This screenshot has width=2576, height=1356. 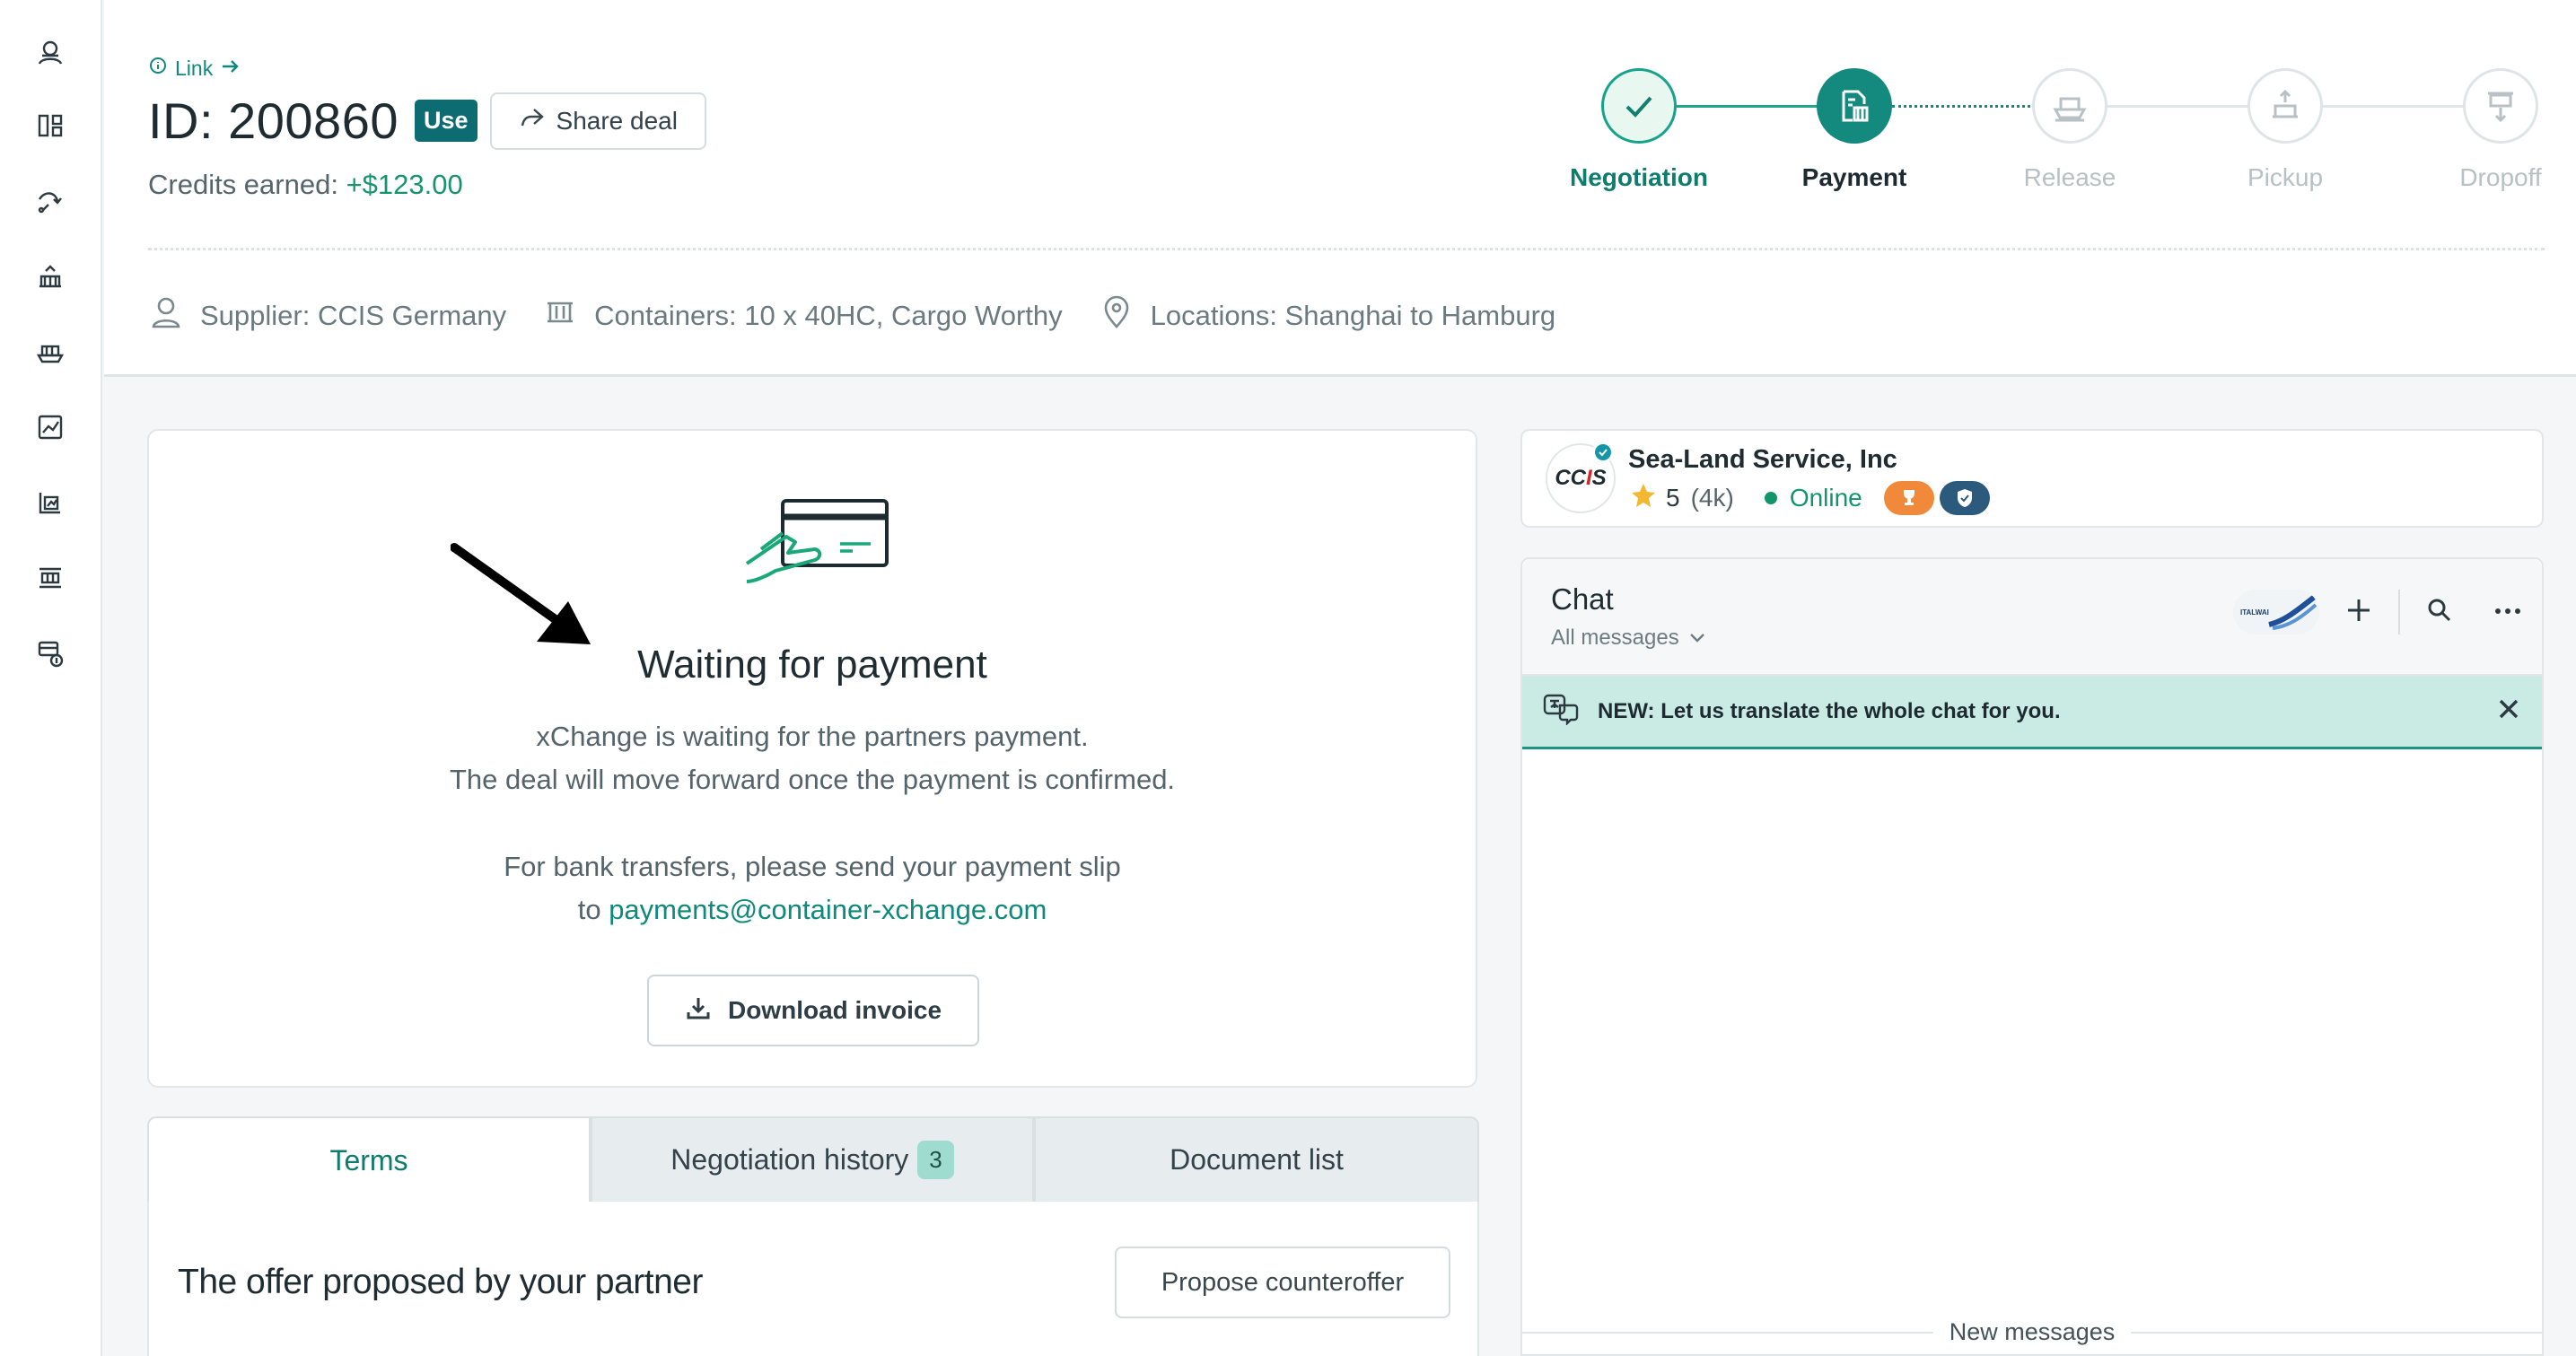 I want to click on step-payment: Payment, so click(x=1854, y=130).